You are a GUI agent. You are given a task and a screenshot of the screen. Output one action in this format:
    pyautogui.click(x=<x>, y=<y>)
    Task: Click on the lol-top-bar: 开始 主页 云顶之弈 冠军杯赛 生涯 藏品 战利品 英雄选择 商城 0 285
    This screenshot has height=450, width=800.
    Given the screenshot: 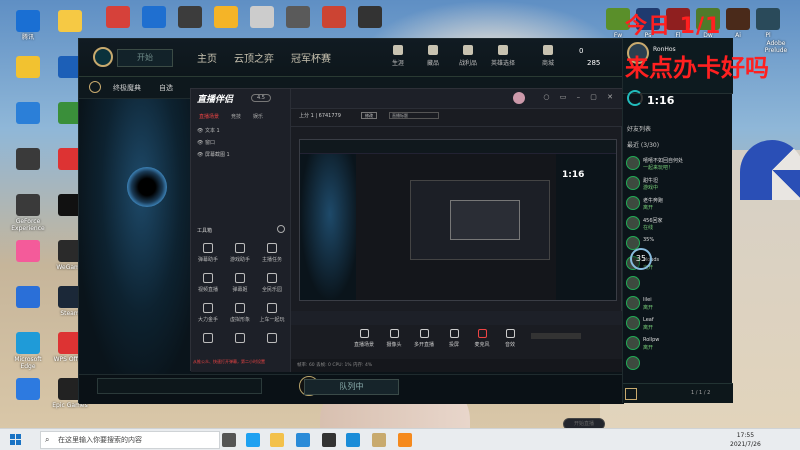 What is the action you would take?
    pyautogui.click(x=351, y=58)
    